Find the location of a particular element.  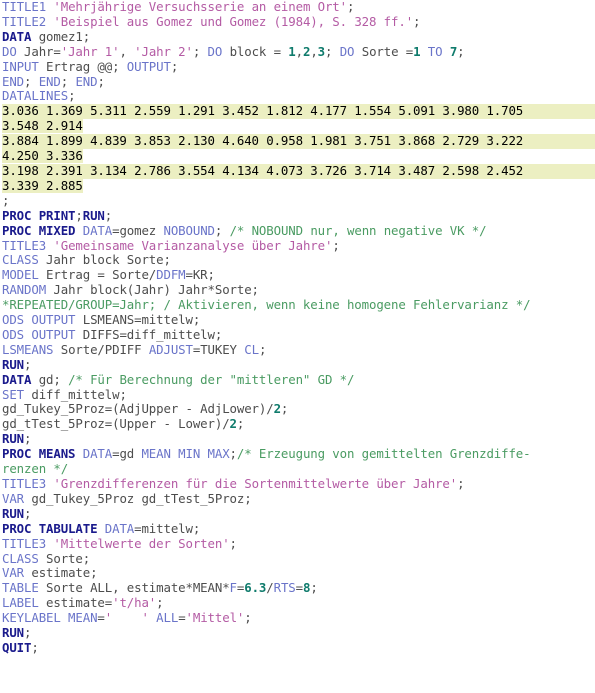

code-token-stmt: TO is located at coordinates (435, 51).